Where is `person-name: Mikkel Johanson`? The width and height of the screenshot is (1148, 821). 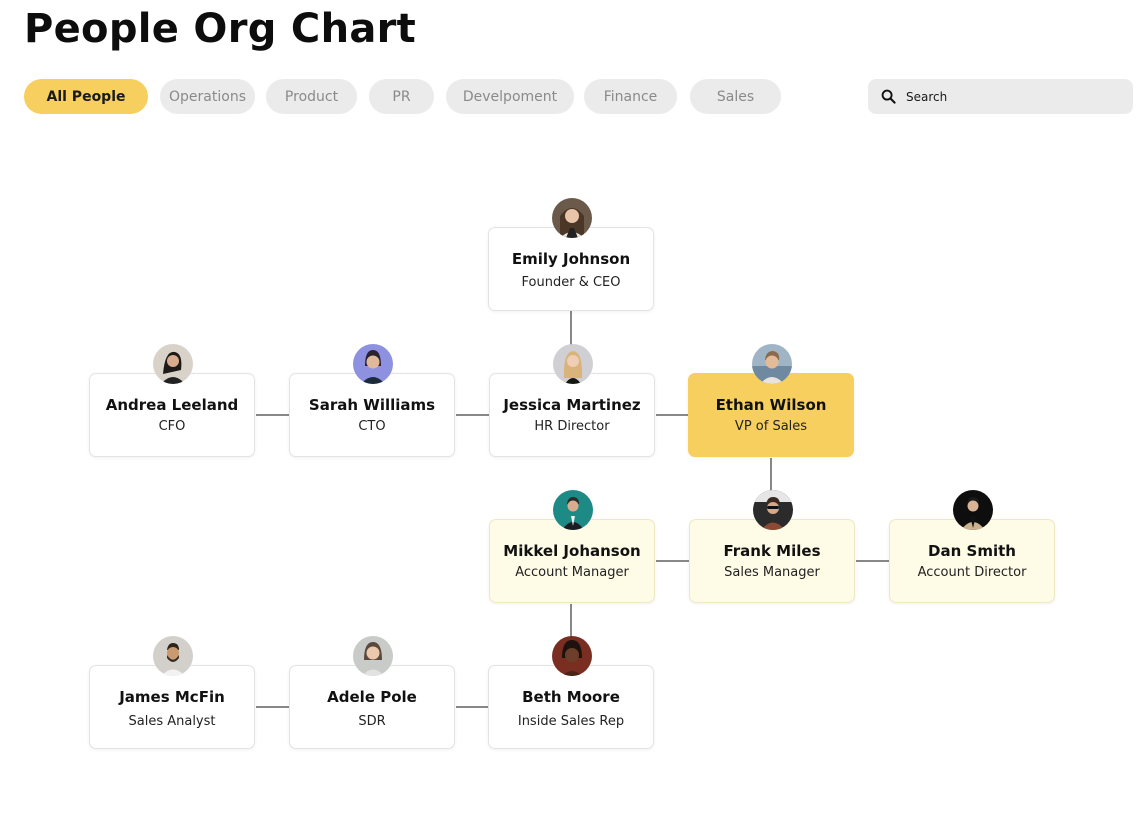
person-name: Mikkel Johanson is located at coordinates (572, 551).